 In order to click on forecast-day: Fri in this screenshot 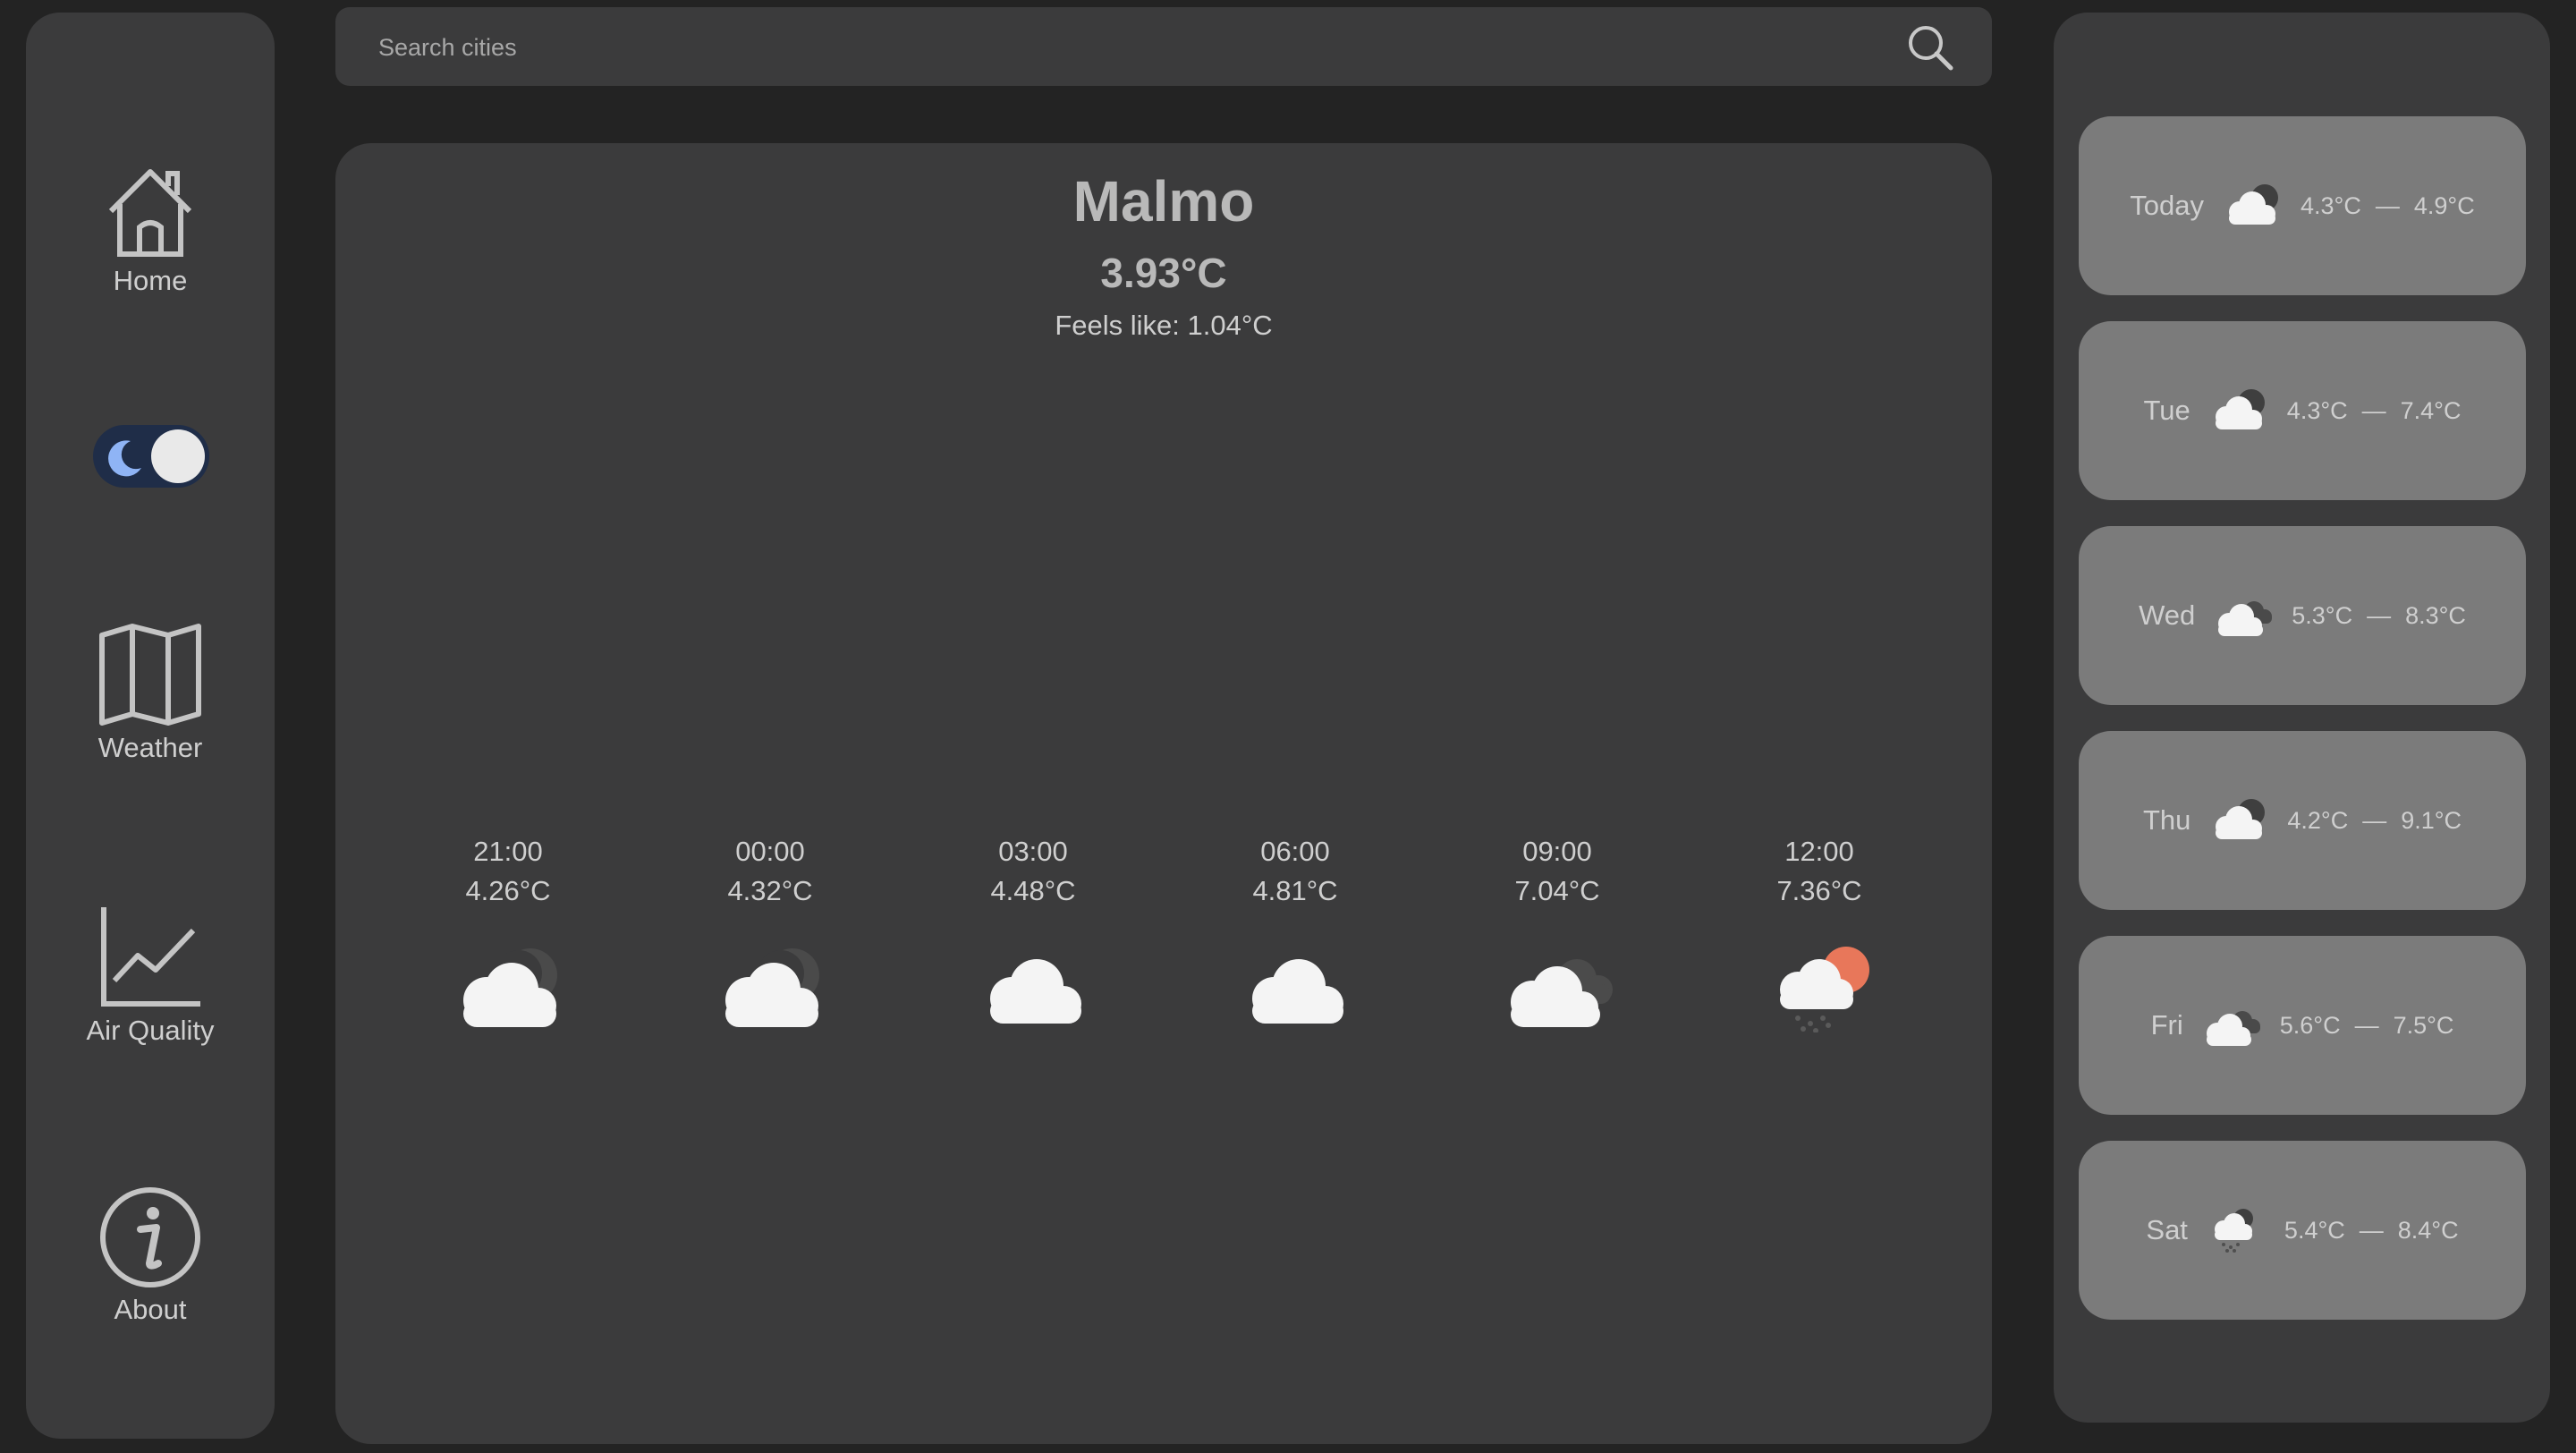, I will do `click(2166, 1025)`.